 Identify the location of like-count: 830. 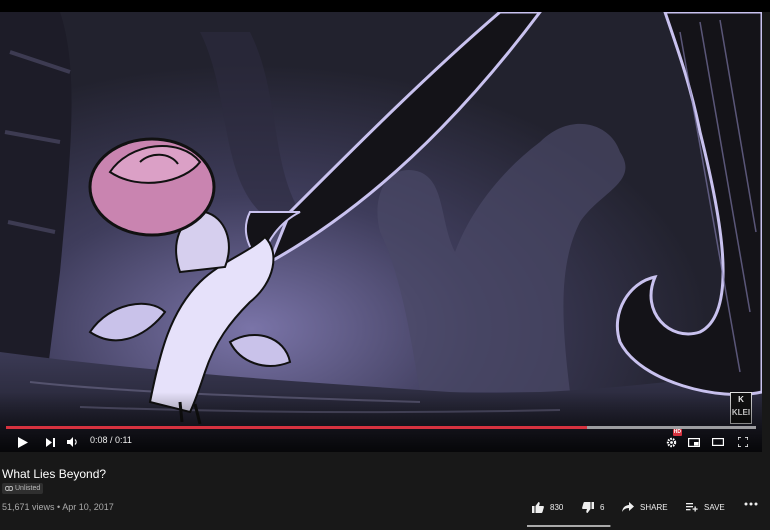
(557, 507).